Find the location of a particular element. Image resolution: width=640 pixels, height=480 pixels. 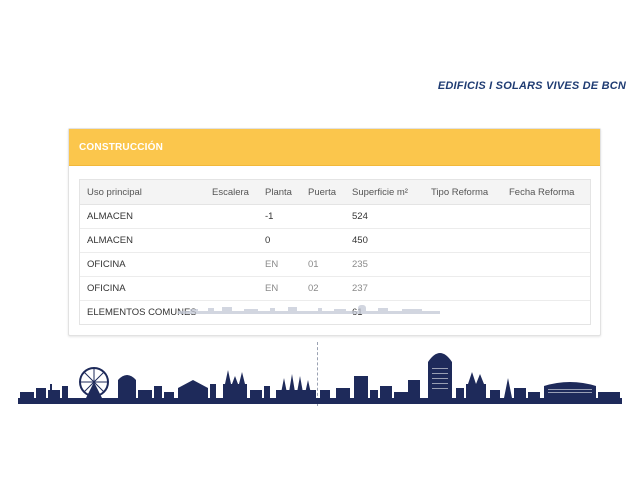

cell-uso: ELEMENTOS COMUNES is located at coordinates (142, 312).